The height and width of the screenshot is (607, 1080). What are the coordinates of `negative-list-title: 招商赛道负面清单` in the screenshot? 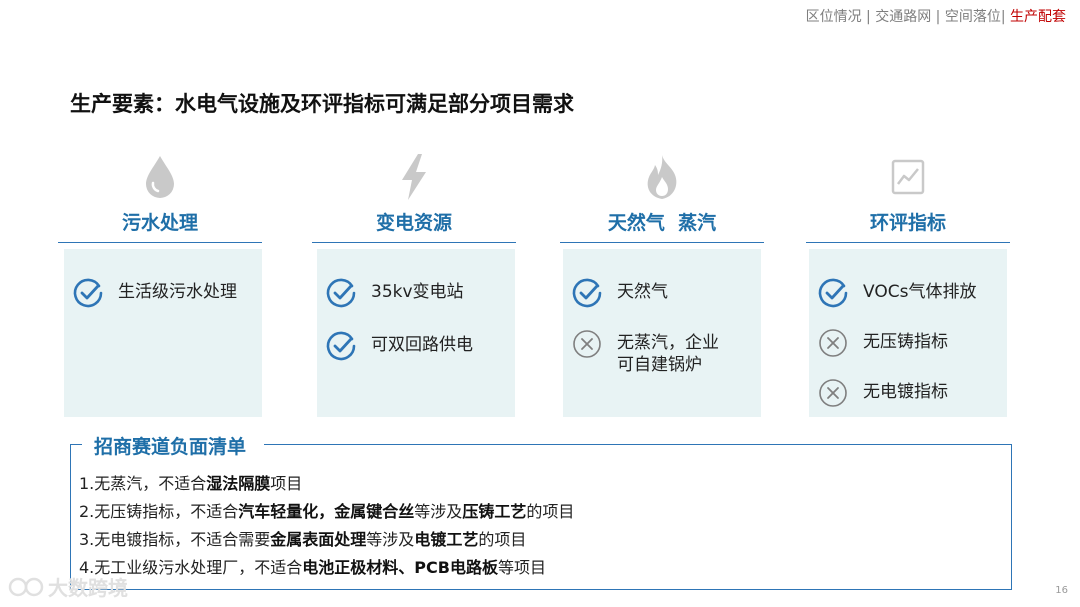 It's located at (170, 445).